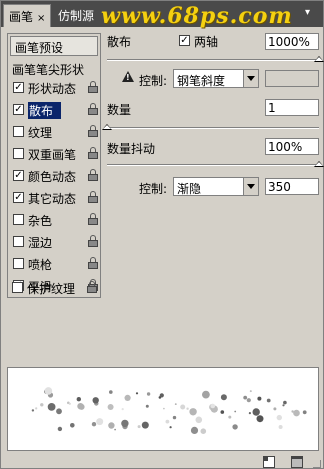 This screenshot has width=324, height=469. What do you see at coordinates (55, 242) in the screenshot?
I see `option-wet-edges: 湿边` at bounding box center [55, 242].